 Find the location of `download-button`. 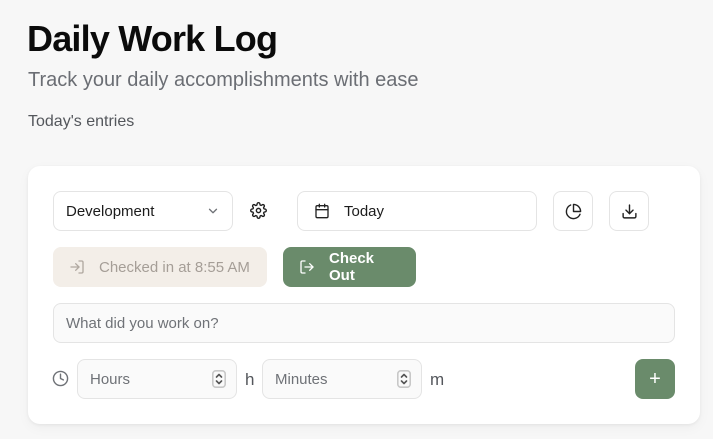

download-button is located at coordinates (629, 211).